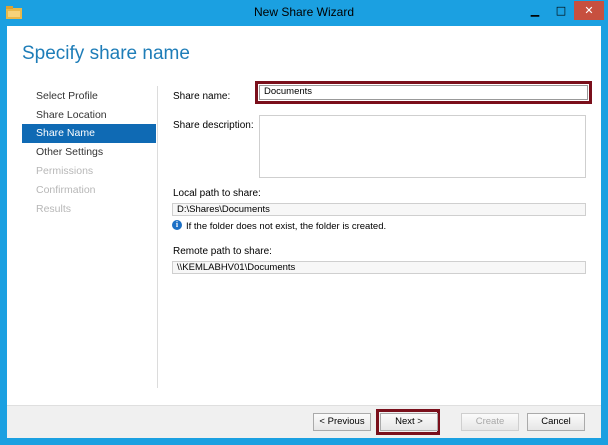 The image size is (608, 445). Describe the element at coordinates (409, 422) in the screenshot. I see `next-button: Next >` at that location.